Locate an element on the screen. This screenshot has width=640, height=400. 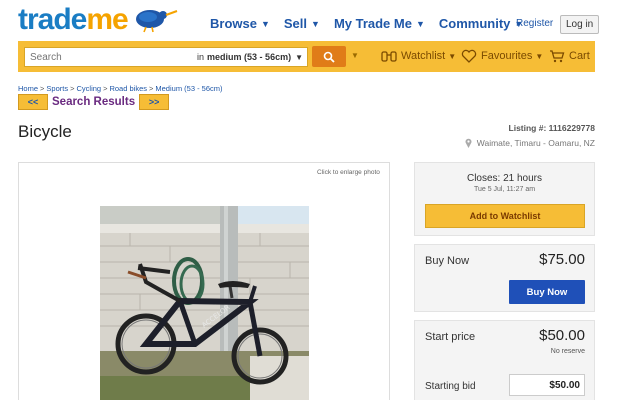
search-scope-prefix: in is located at coordinates (201, 57).